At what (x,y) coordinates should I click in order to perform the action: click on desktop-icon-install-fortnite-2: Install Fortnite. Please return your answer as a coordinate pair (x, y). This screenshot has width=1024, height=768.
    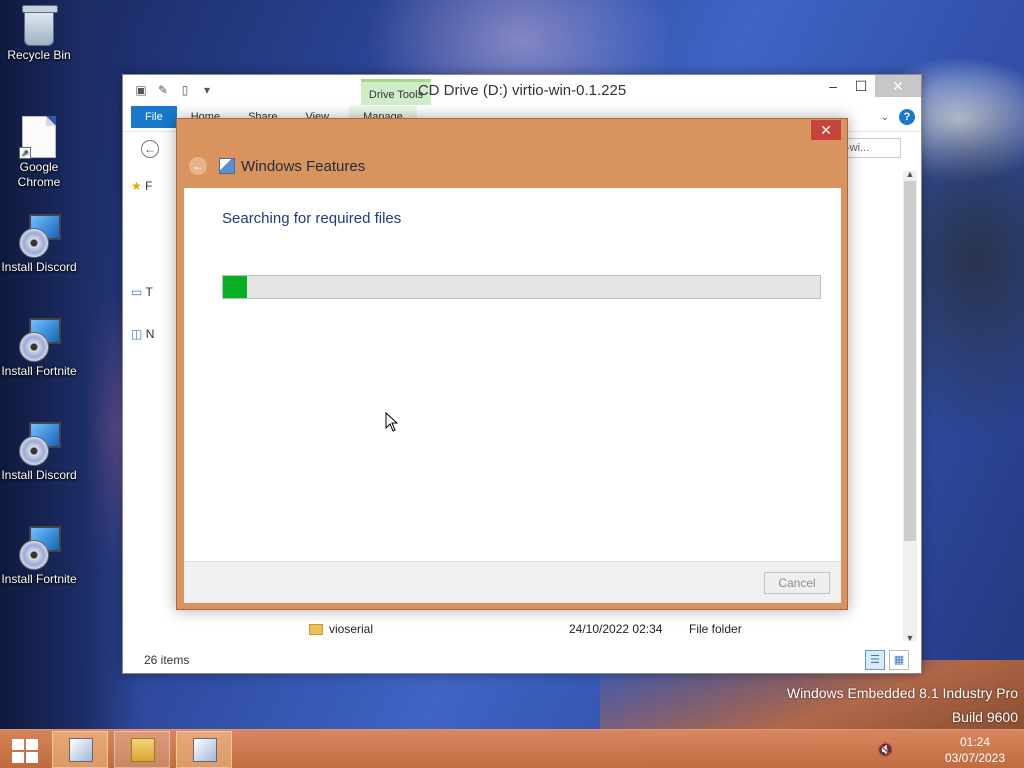
    Looking at the image, I should click on (39, 556).